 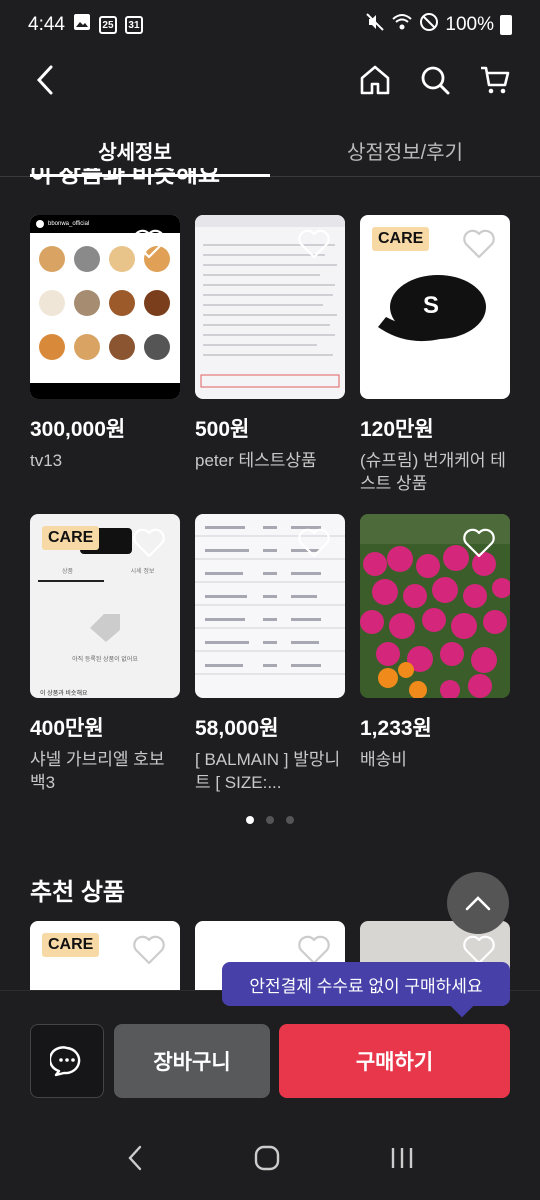 What do you see at coordinates (46, 460) in the screenshot?
I see `product-name: tv13` at bounding box center [46, 460].